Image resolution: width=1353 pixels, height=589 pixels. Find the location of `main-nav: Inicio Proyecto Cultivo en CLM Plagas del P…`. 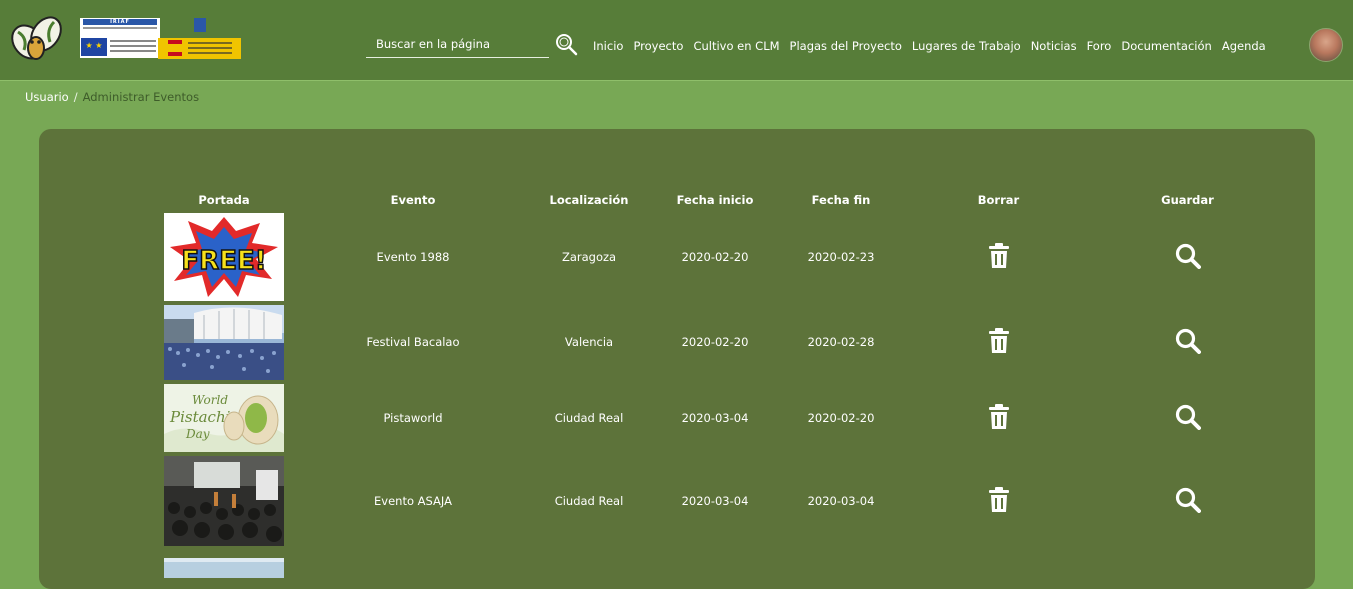

main-nav: Inicio Proyecto Cultivo en CLM Plagas del P… is located at coordinates (929, 44).